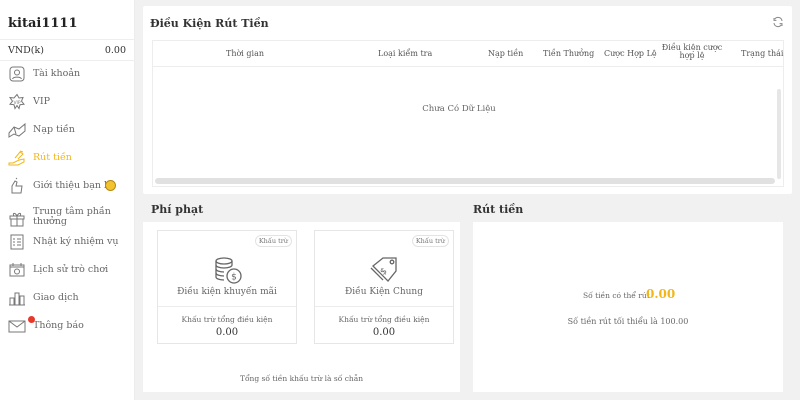  I want to click on refresh-icon, so click(778, 22).